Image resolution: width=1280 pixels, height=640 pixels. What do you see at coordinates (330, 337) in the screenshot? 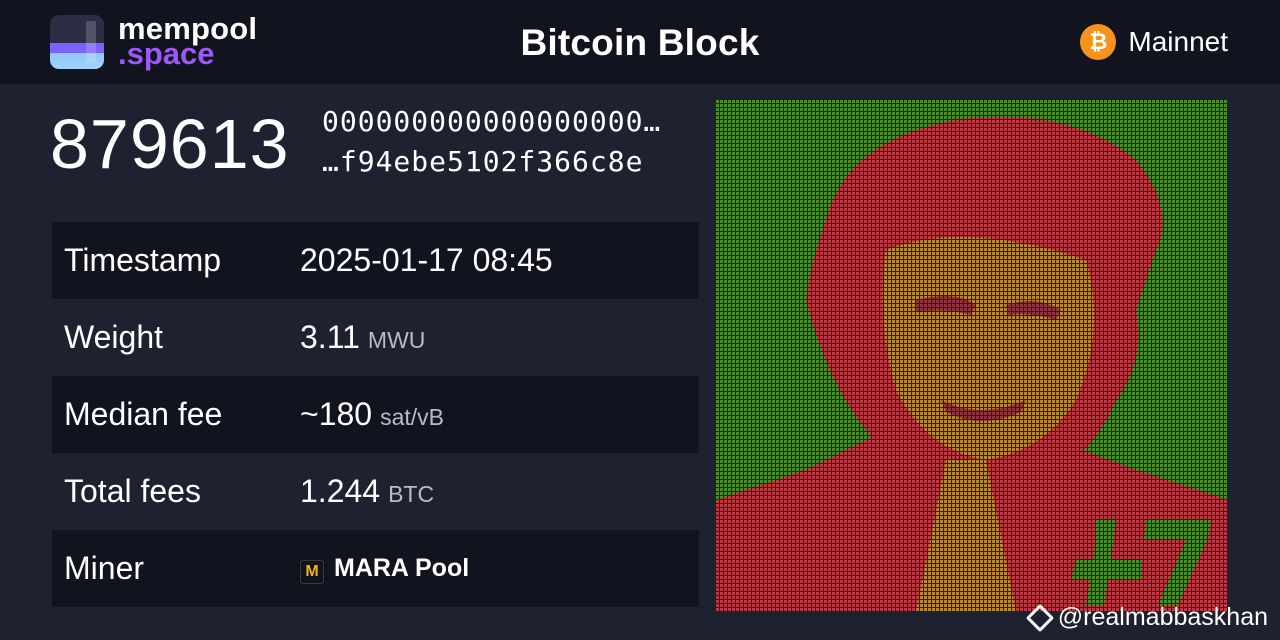
I see `weight-value: 3.11` at bounding box center [330, 337].